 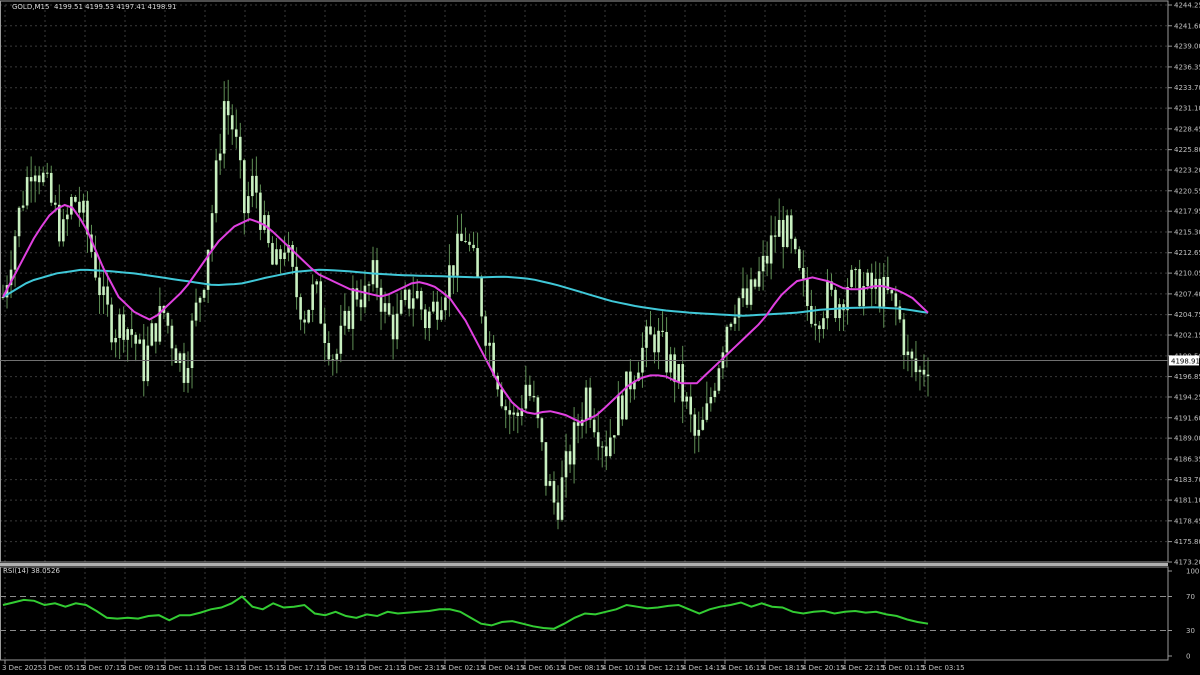 What do you see at coordinates (1187, 6) in the screenshot?
I see `price-tick-label: 4244.25` at bounding box center [1187, 6].